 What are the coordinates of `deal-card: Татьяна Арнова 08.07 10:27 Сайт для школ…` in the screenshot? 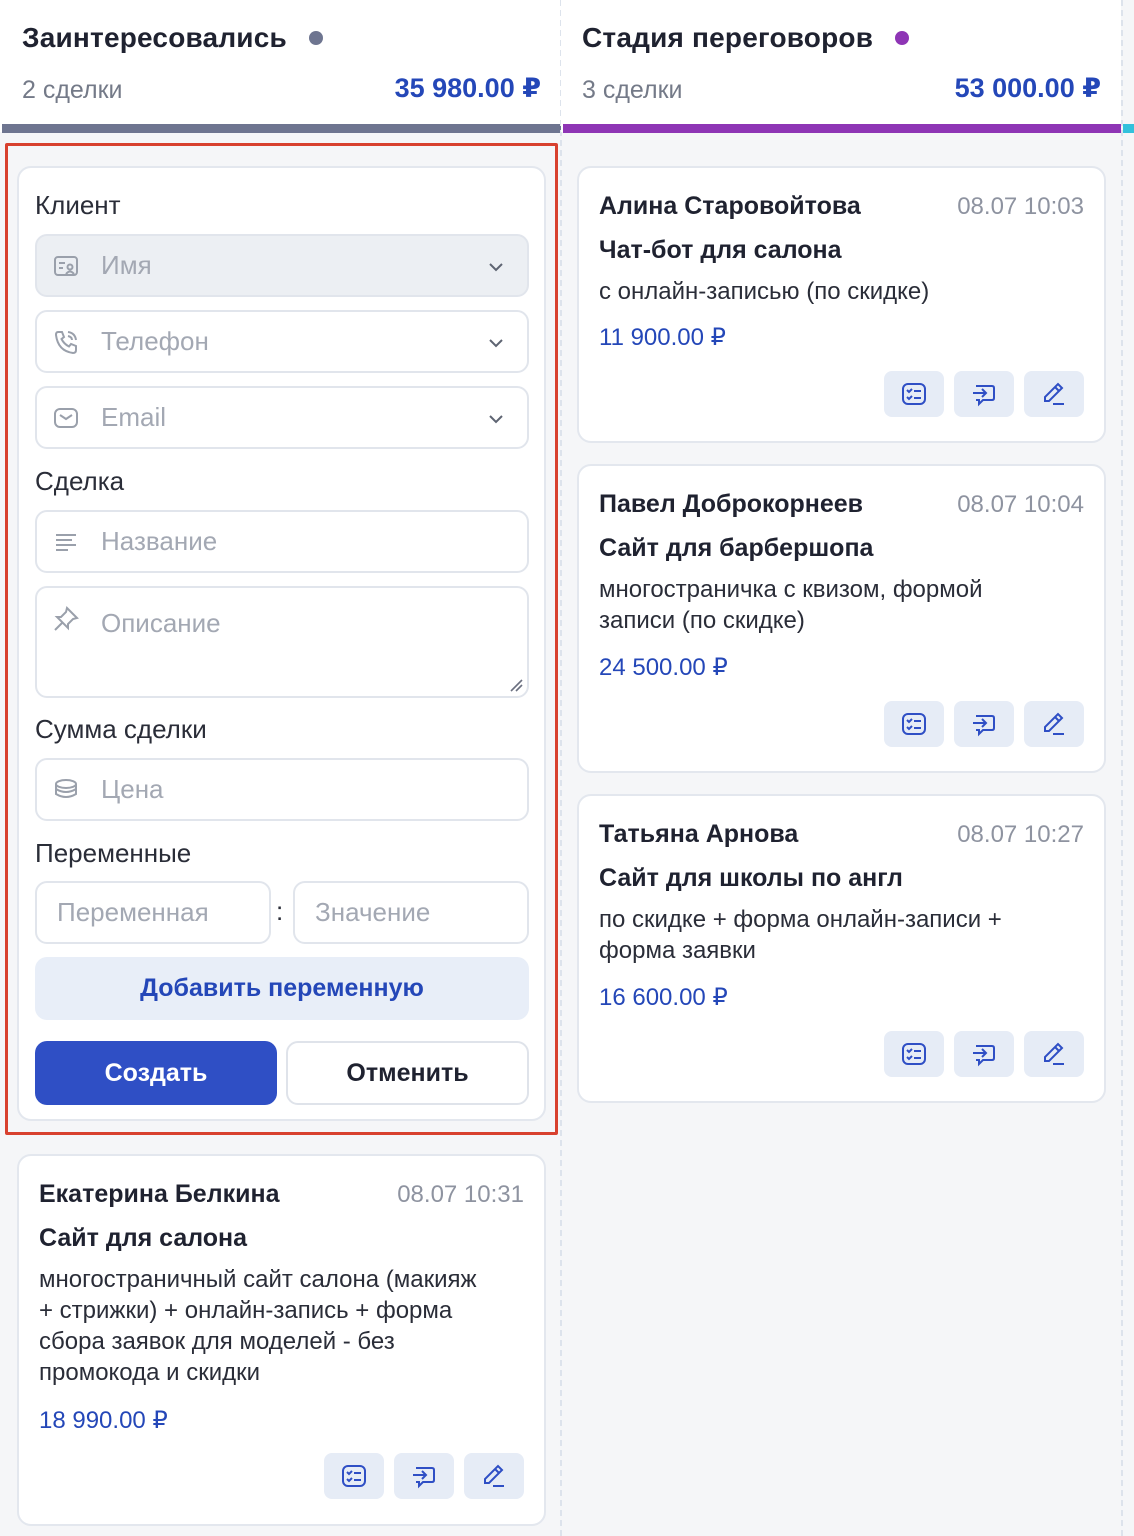 It's located at (841, 948).